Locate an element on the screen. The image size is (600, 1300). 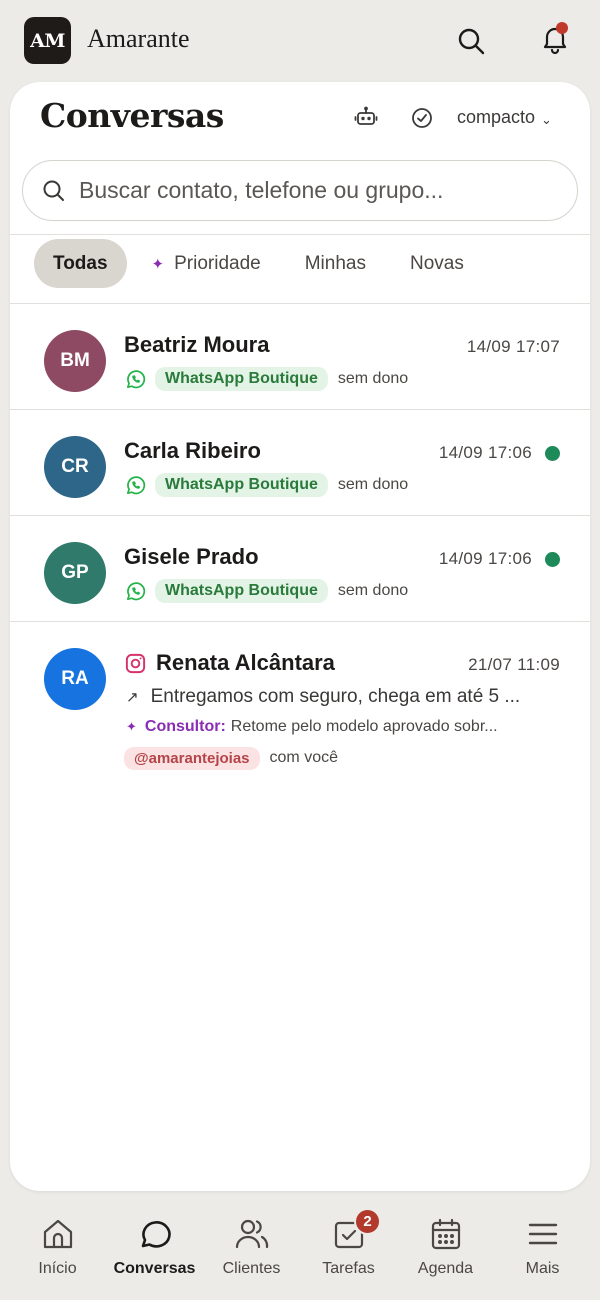
avatar: CR is located at coordinates (75, 467).